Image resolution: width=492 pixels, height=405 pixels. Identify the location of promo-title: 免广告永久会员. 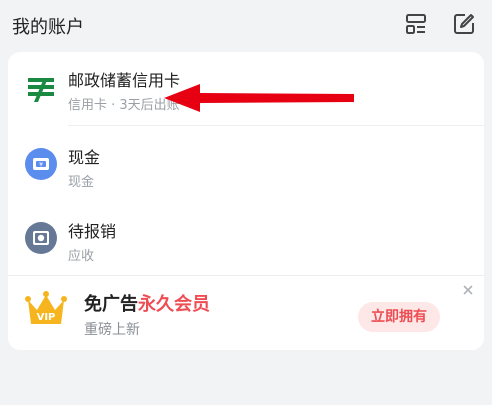
(147, 303).